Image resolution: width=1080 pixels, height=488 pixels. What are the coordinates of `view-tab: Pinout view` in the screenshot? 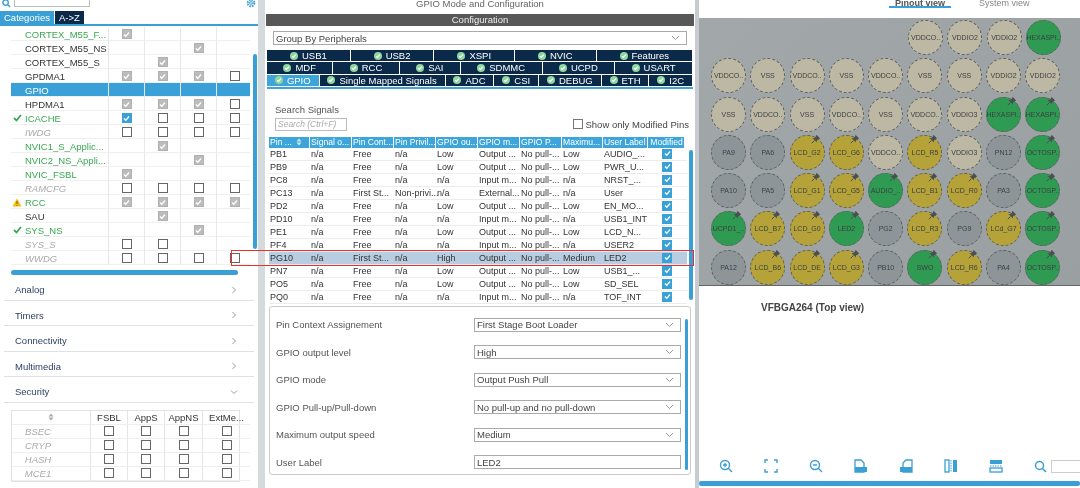 It's located at (920, 4).